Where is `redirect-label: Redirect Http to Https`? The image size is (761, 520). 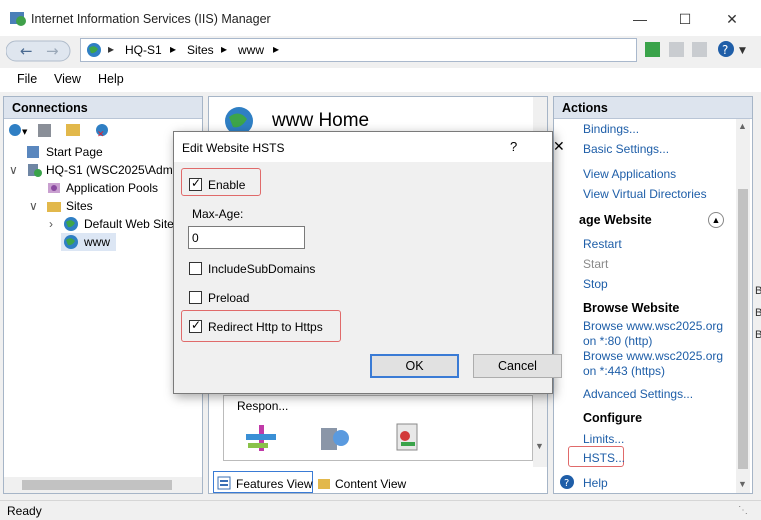 redirect-label: Redirect Http to Https is located at coordinates (265, 327).